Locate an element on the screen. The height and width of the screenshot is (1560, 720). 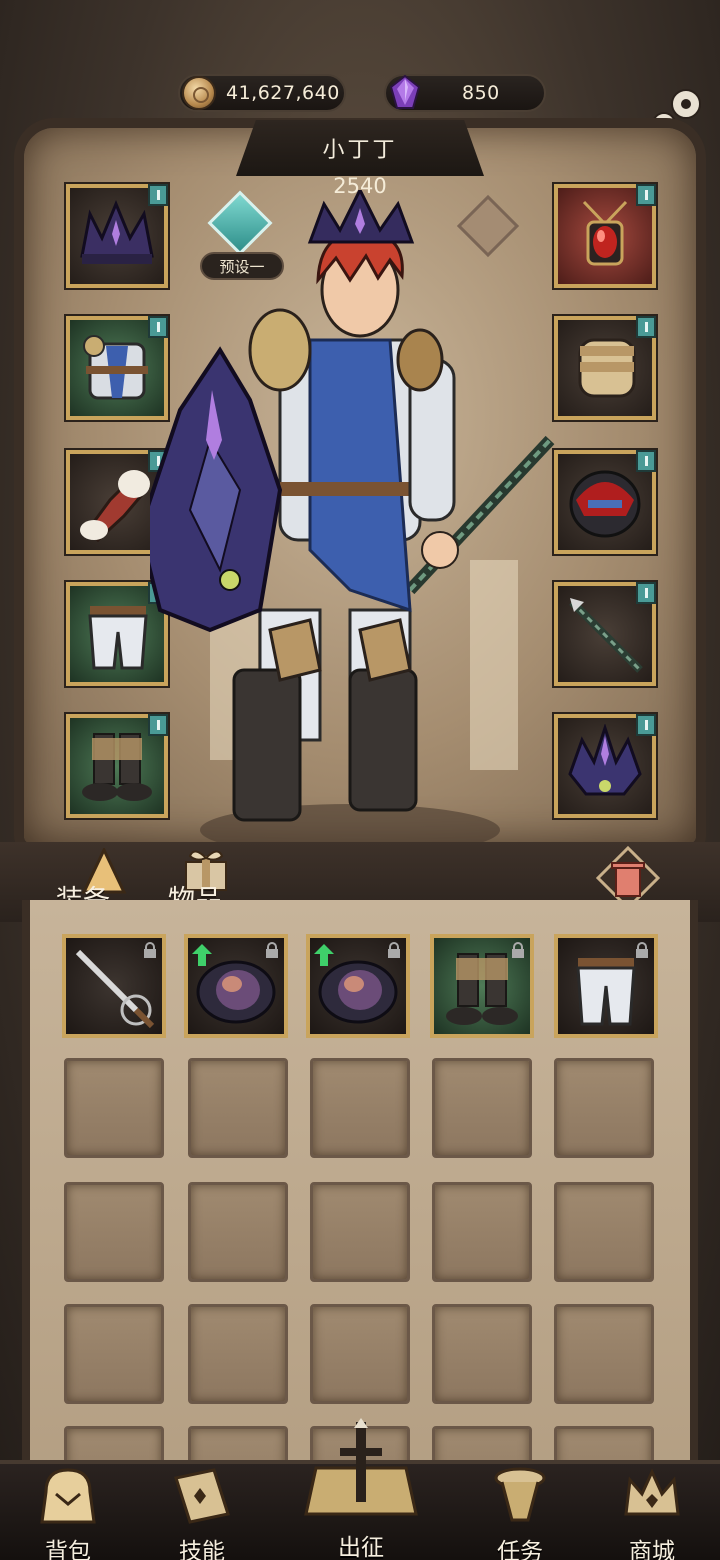
inventory-item-boots is located at coordinates (482, 986).